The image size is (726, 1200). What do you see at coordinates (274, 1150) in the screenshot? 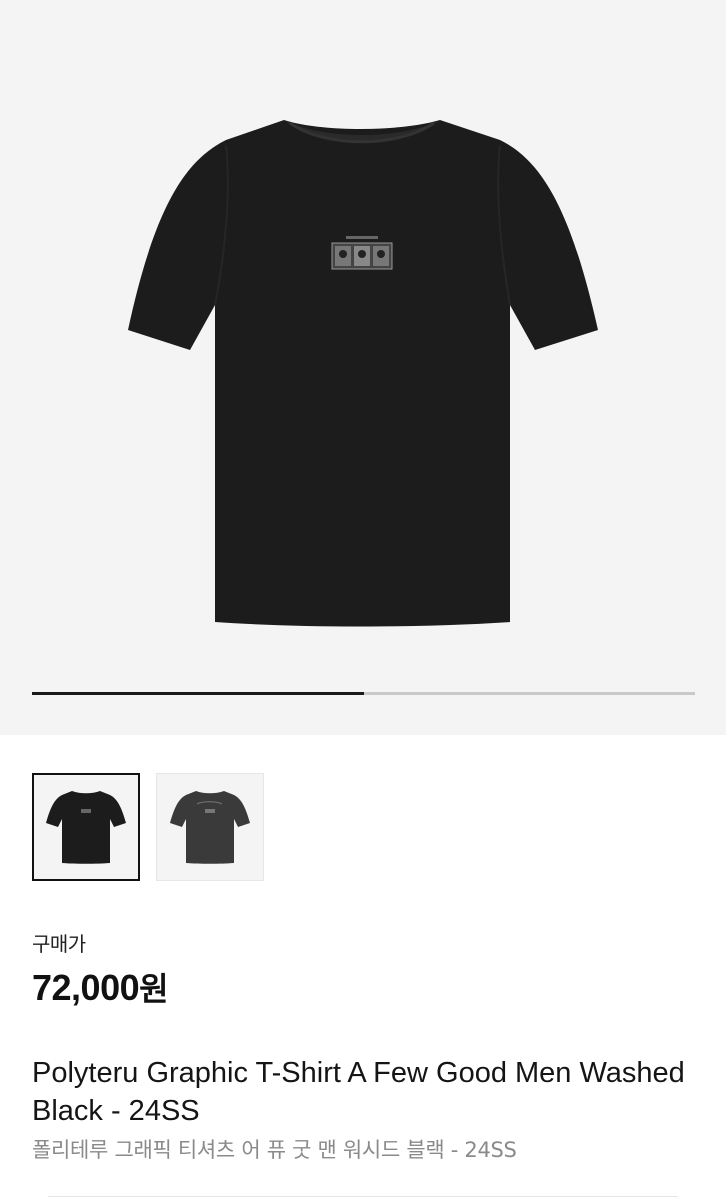
I see `product-subtitle-korean: 폴리테루 그래픽 티셔츠 어 퓨 굿 맨 워시드 블랙 - 24SS` at bounding box center [274, 1150].